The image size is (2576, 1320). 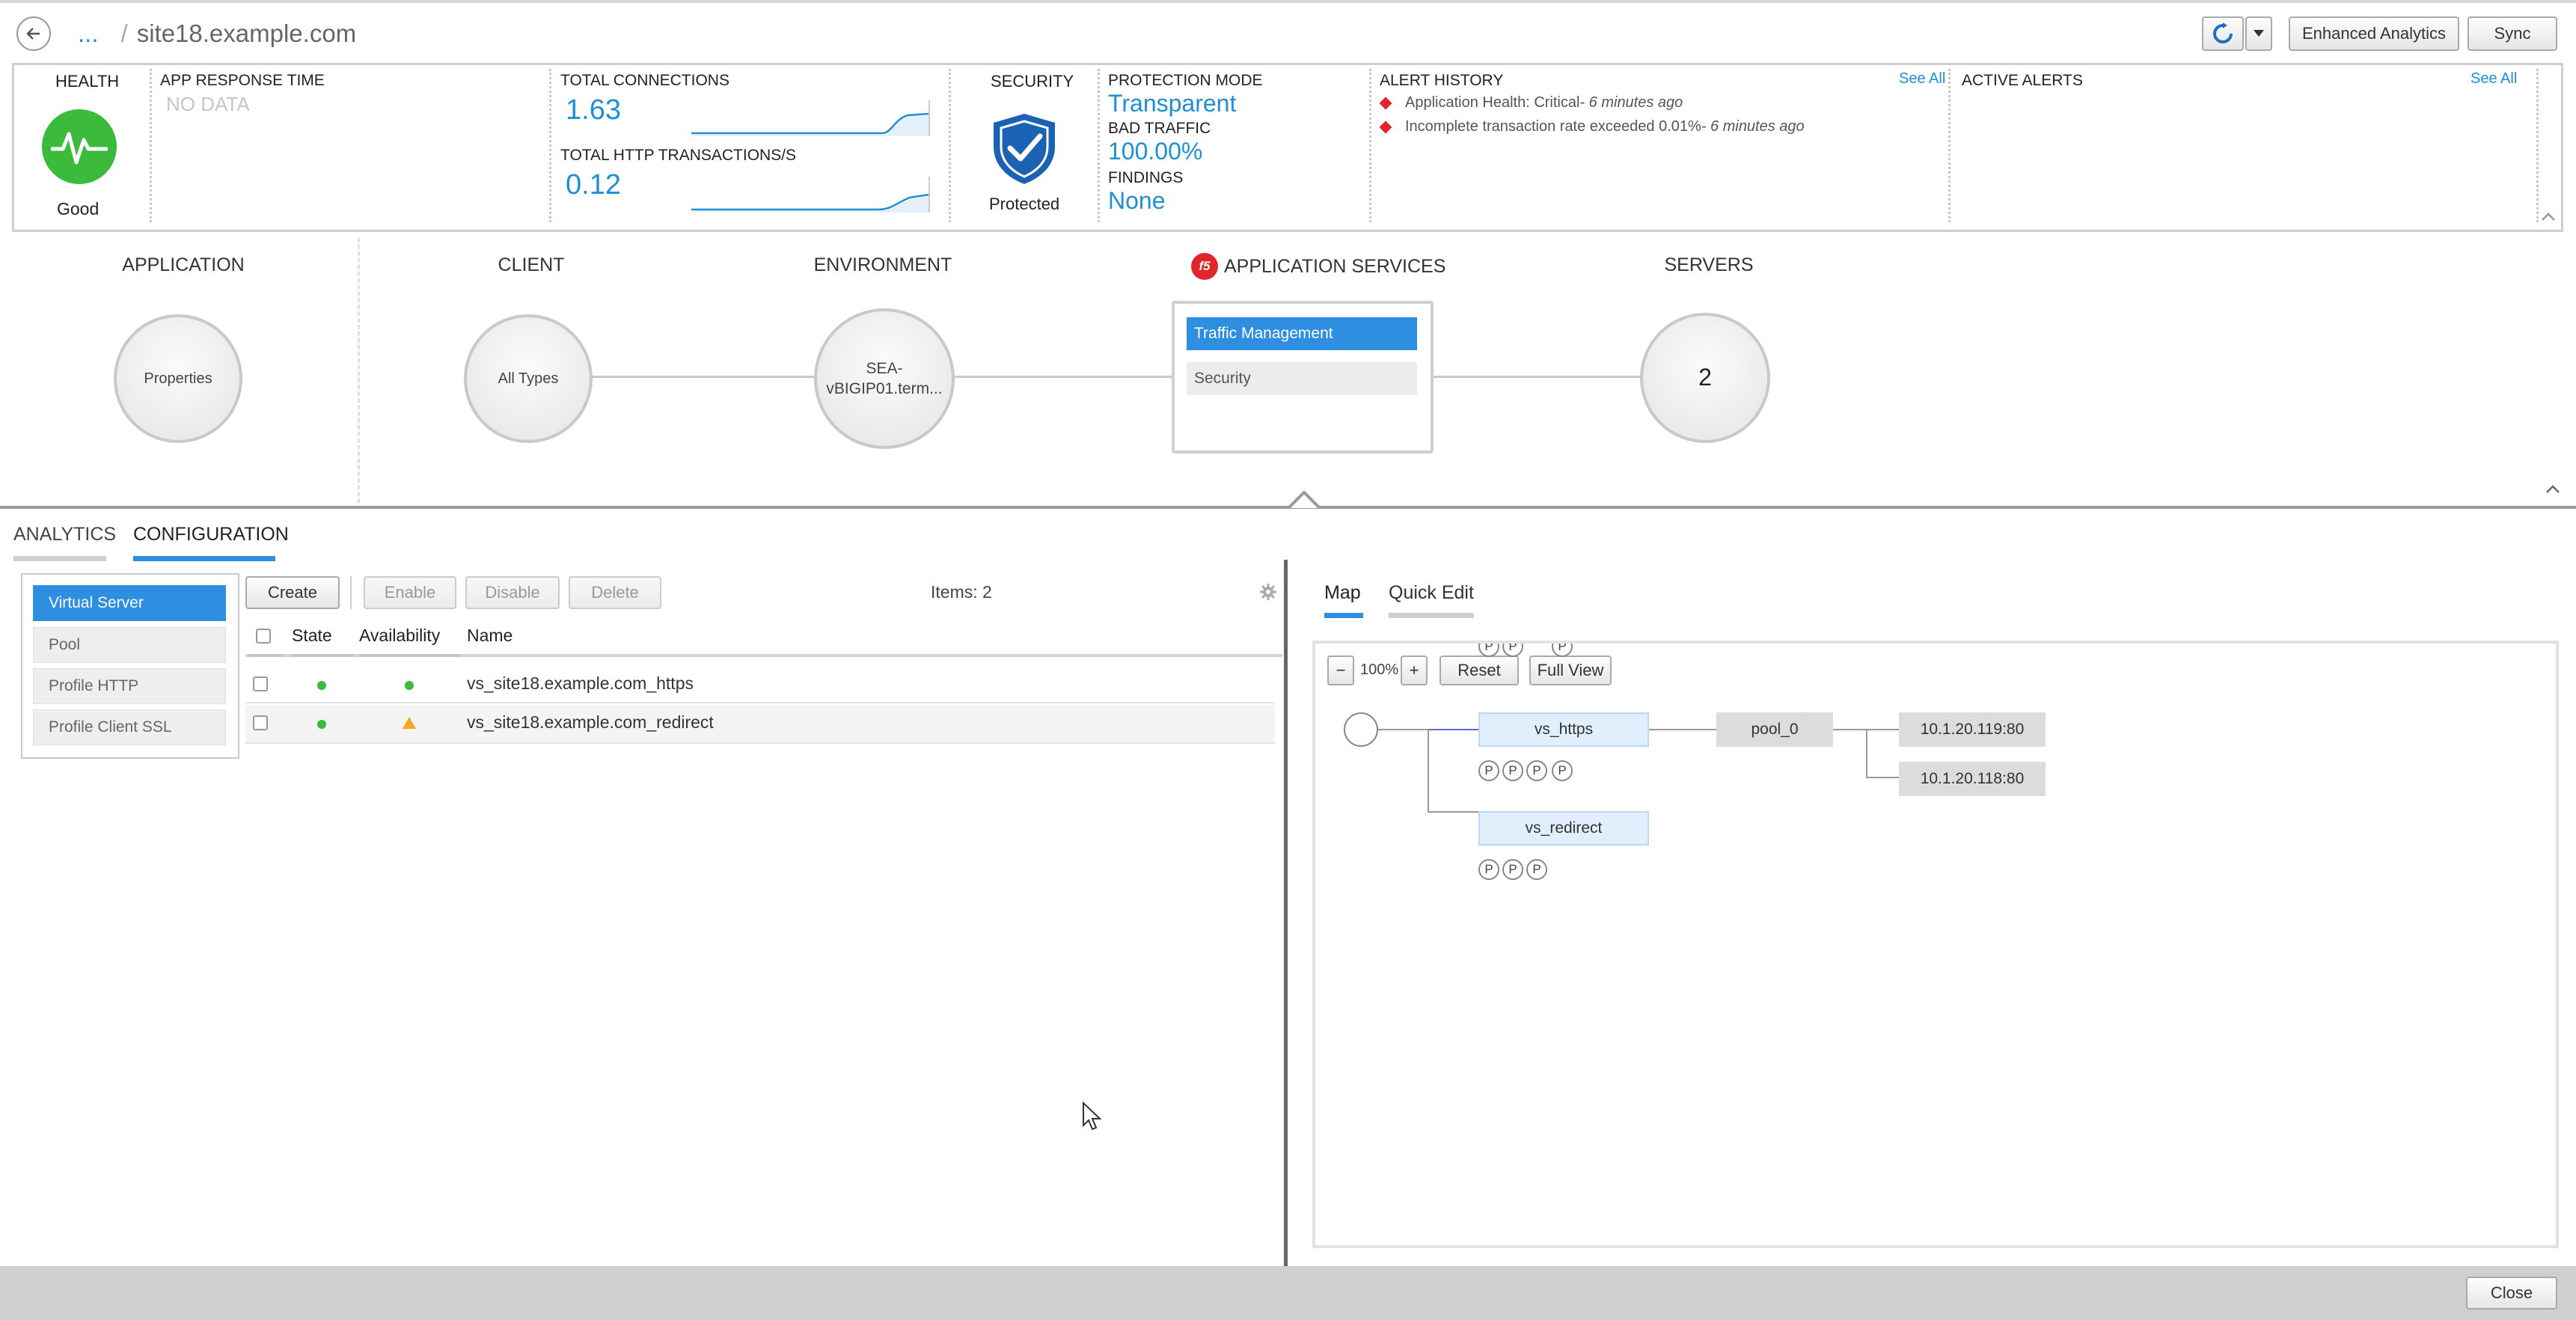 What do you see at coordinates (129, 686) in the screenshot?
I see `sidebar-item-profile-http: Profile HTTP` at bounding box center [129, 686].